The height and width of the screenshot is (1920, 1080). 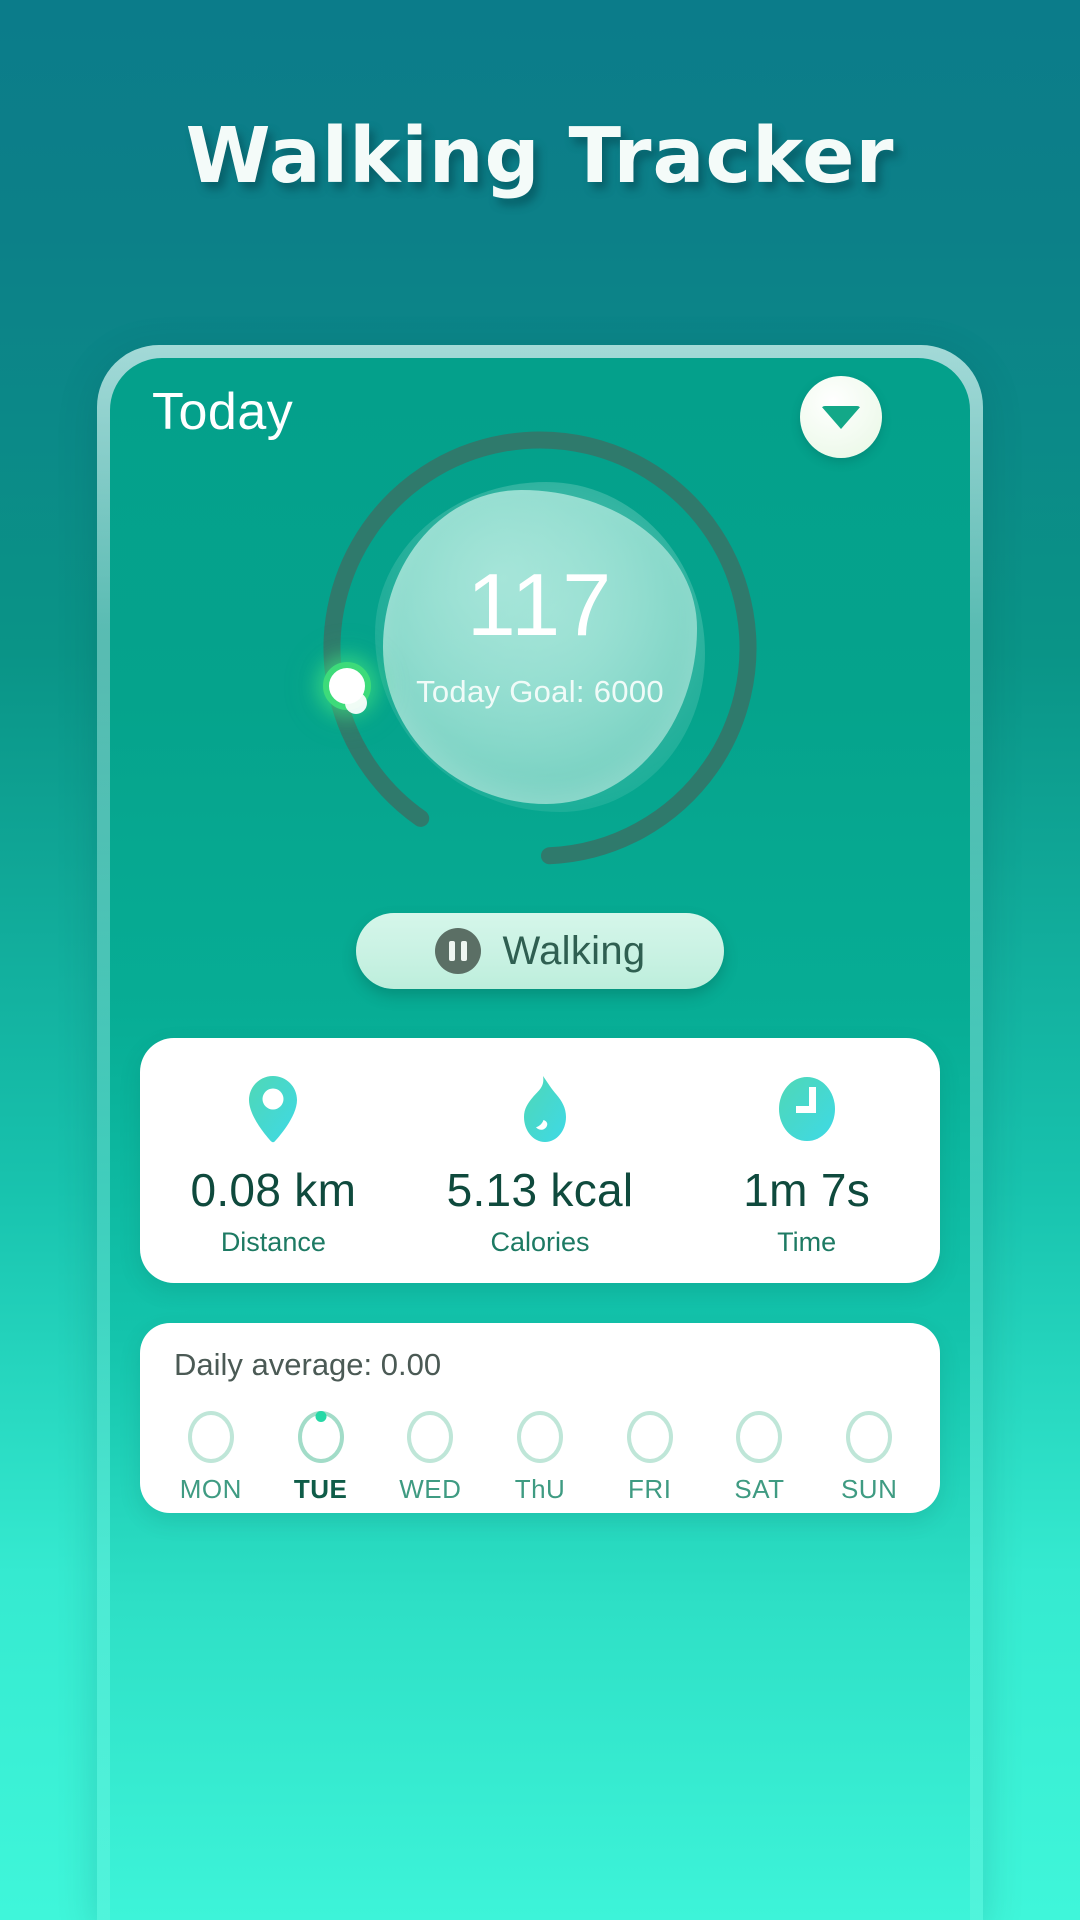 I want to click on stat-value: 5.13 kcal, so click(x=540, y=1190).